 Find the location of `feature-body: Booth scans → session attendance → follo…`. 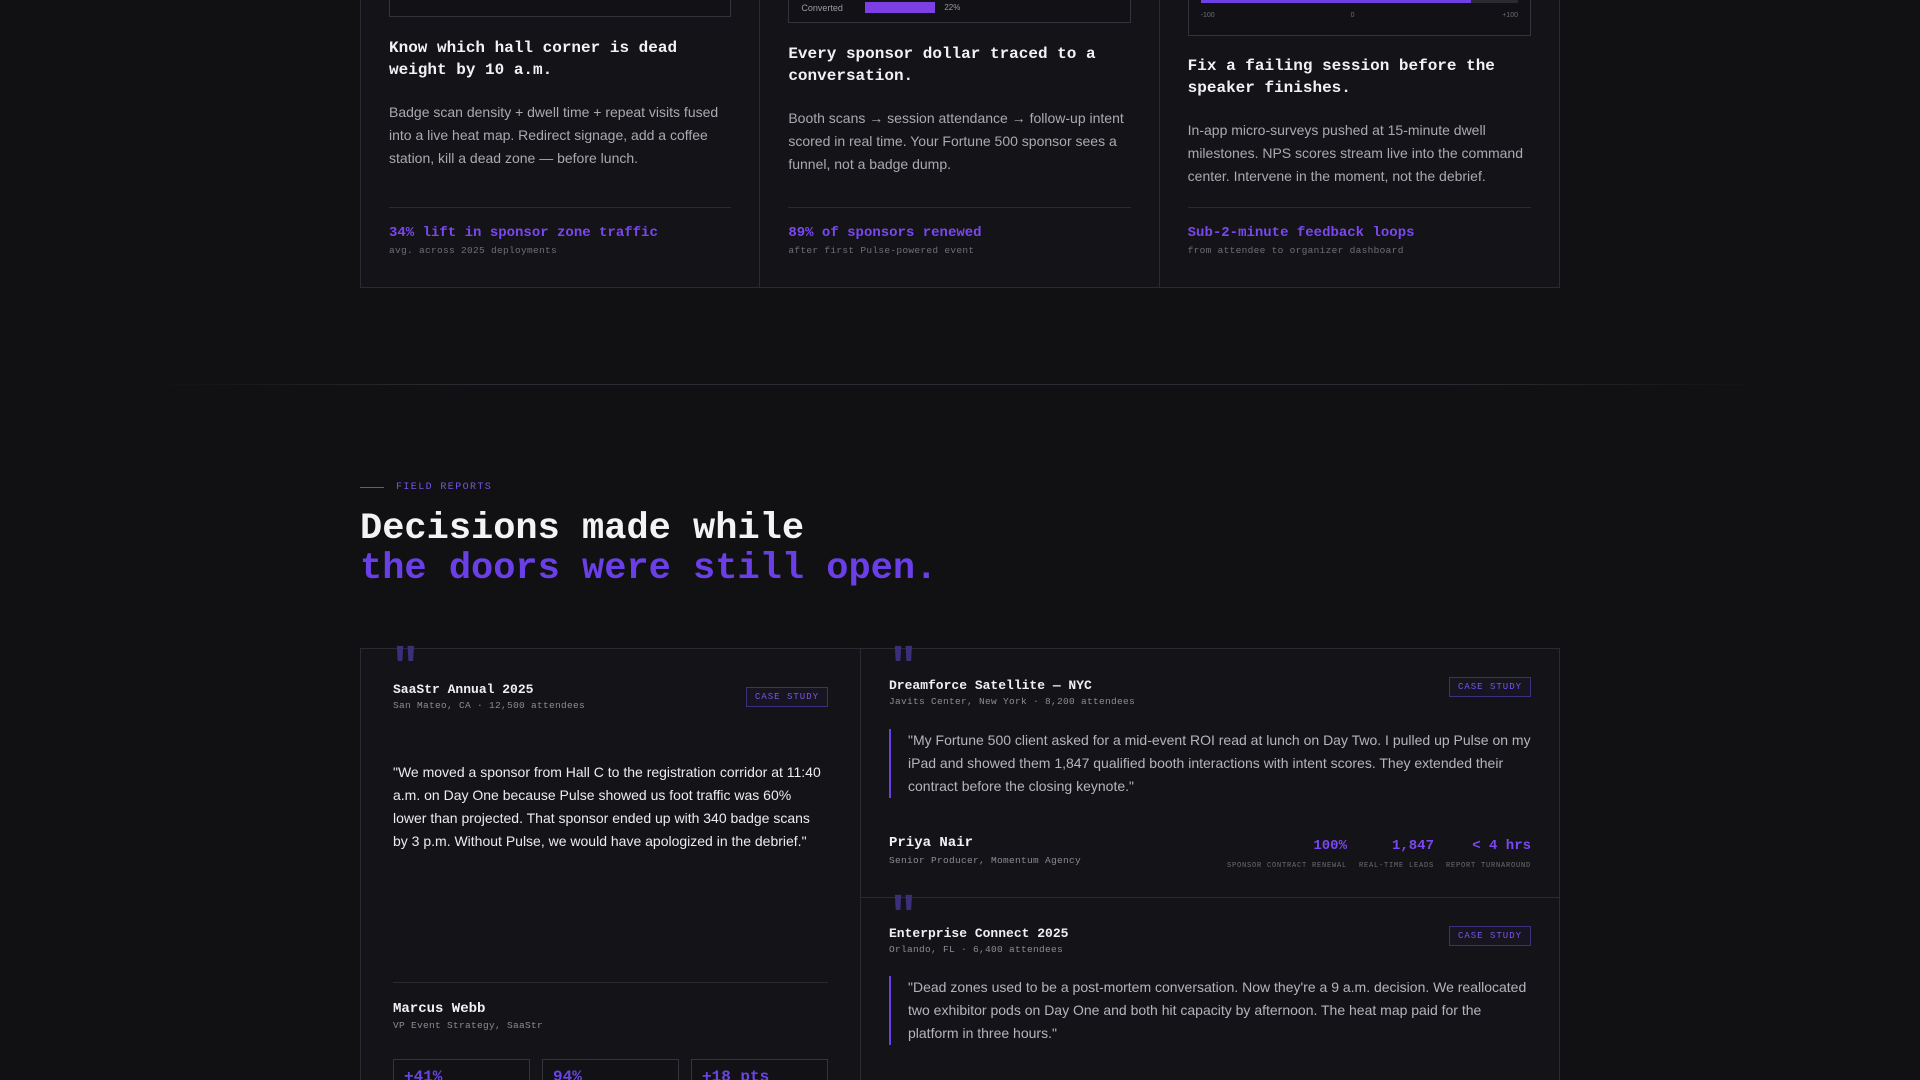

feature-body: Booth scans → session attendance → follo… is located at coordinates (956, 141).